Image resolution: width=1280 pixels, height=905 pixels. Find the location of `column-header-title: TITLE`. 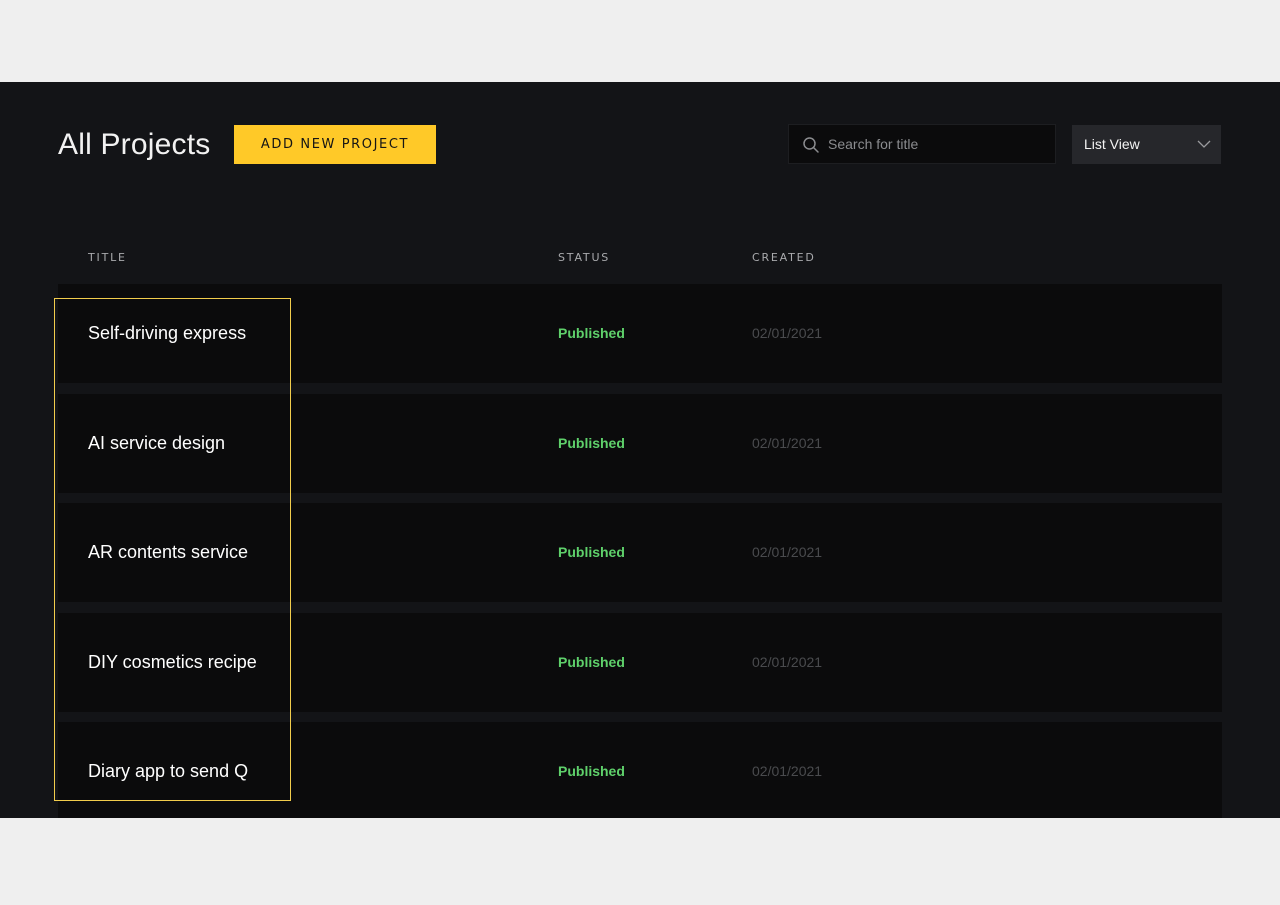

column-header-title: TITLE is located at coordinates (107, 257).